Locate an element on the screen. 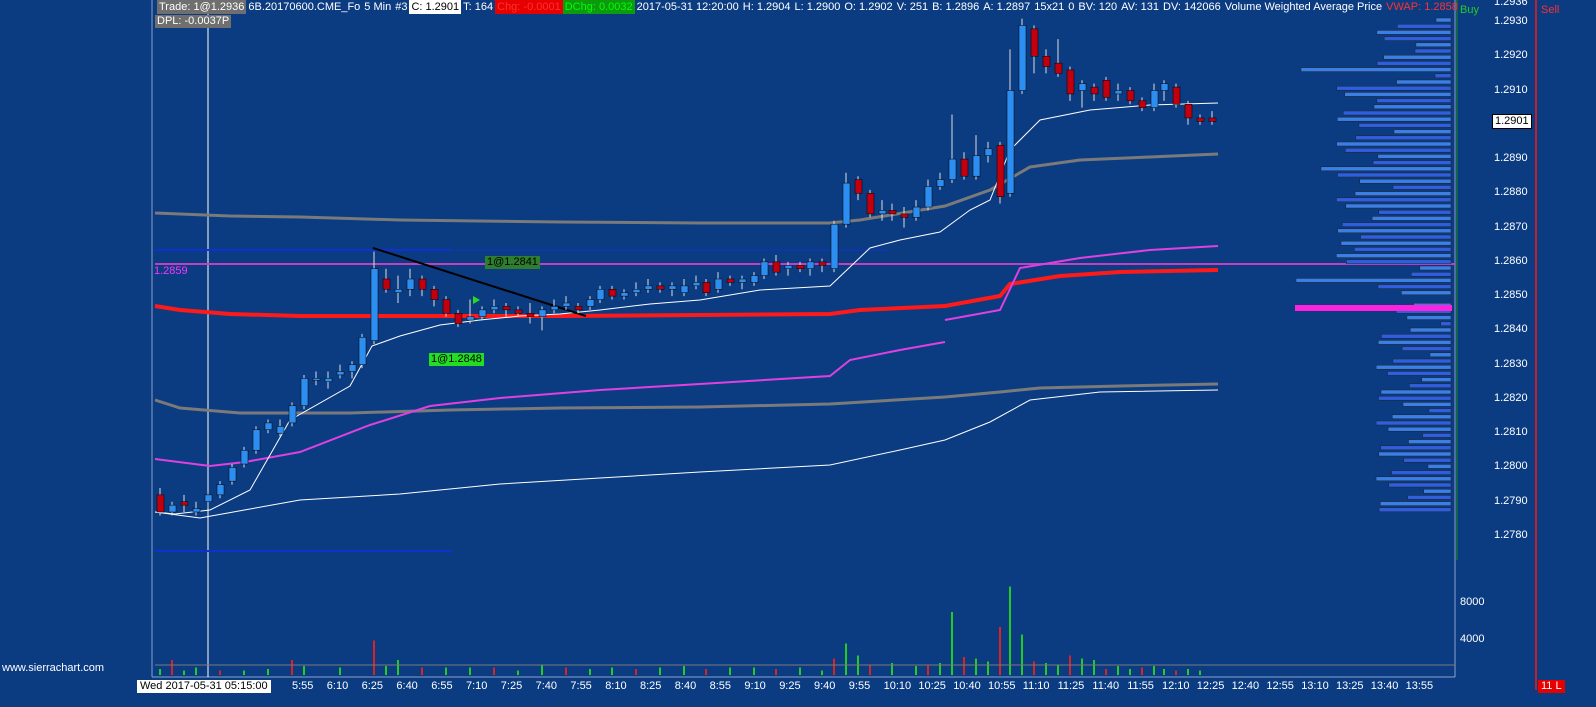 This screenshot has height=707, width=1596. header-change: Chg: -0.0001 is located at coordinates (529, 7).